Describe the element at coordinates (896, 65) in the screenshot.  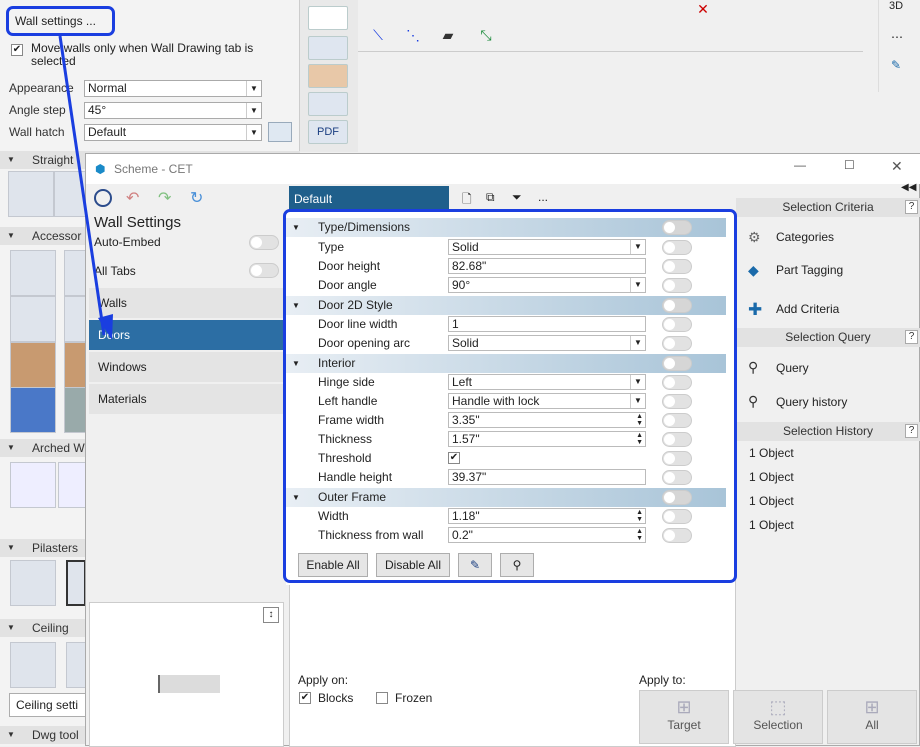
I see `edit-icon: ✎` at that location.